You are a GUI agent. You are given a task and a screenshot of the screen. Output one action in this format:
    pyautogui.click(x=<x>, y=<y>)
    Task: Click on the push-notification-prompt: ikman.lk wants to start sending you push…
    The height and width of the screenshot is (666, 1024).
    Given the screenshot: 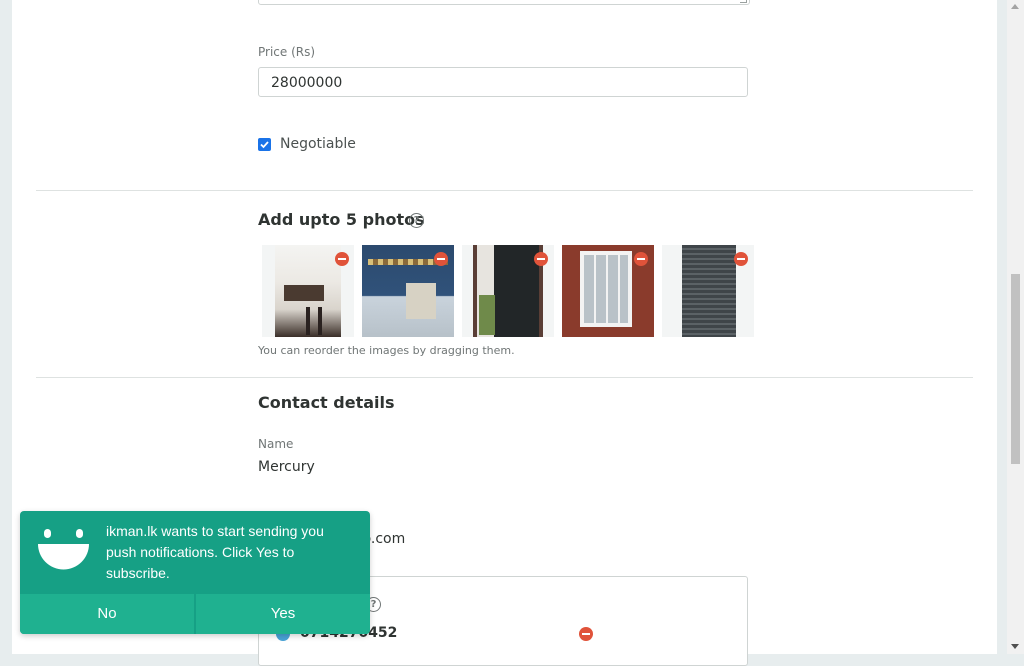 What is the action you would take?
    pyautogui.click(x=195, y=572)
    